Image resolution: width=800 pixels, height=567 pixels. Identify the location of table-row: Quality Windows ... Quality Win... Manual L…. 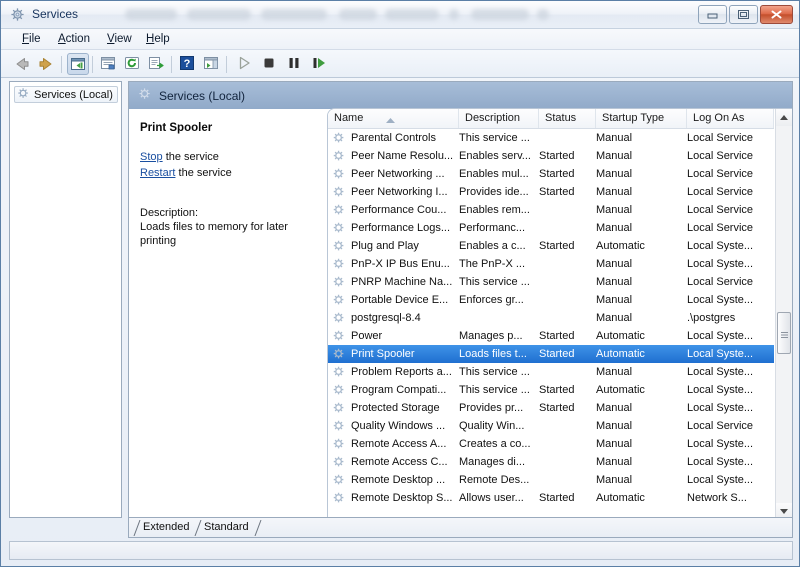
(551, 426).